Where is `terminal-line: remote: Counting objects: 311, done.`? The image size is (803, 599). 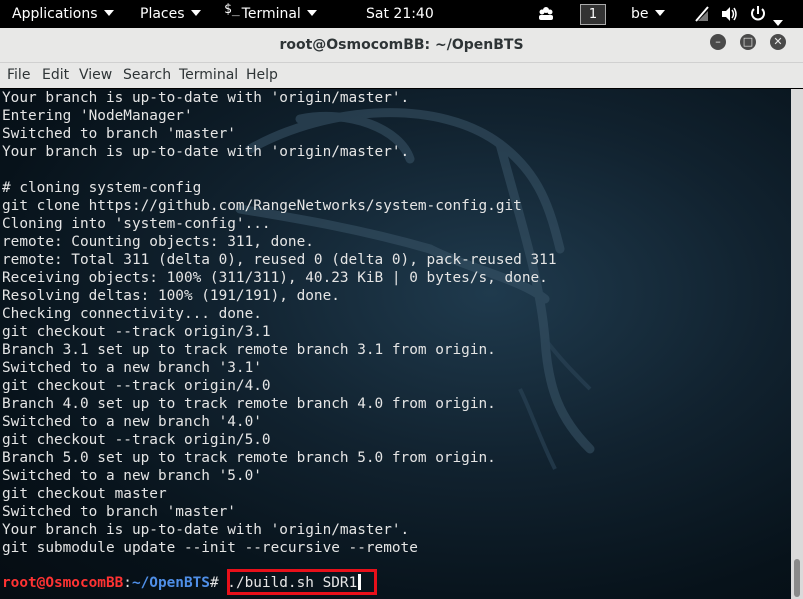 terminal-line: remote: Counting objects: 311, done. is located at coordinates (158, 242).